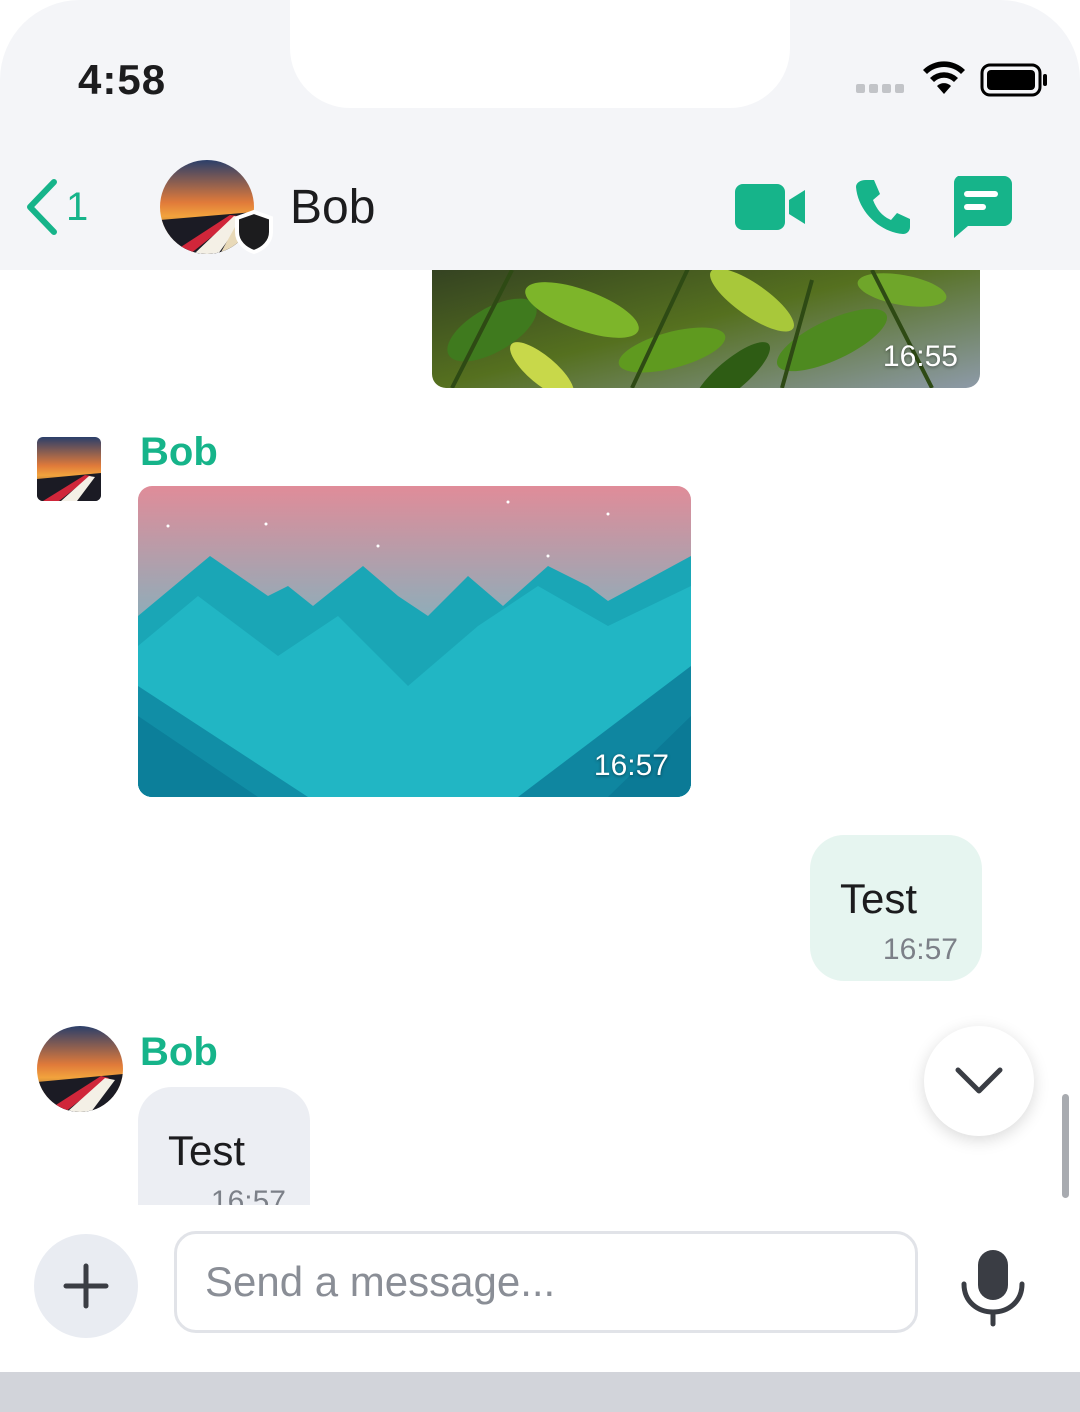 The width and height of the screenshot is (1080, 1412). What do you see at coordinates (706, 329) in the screenshot?
I see `image-message-outgoing: 16:55` at bounding box center [706, 329].